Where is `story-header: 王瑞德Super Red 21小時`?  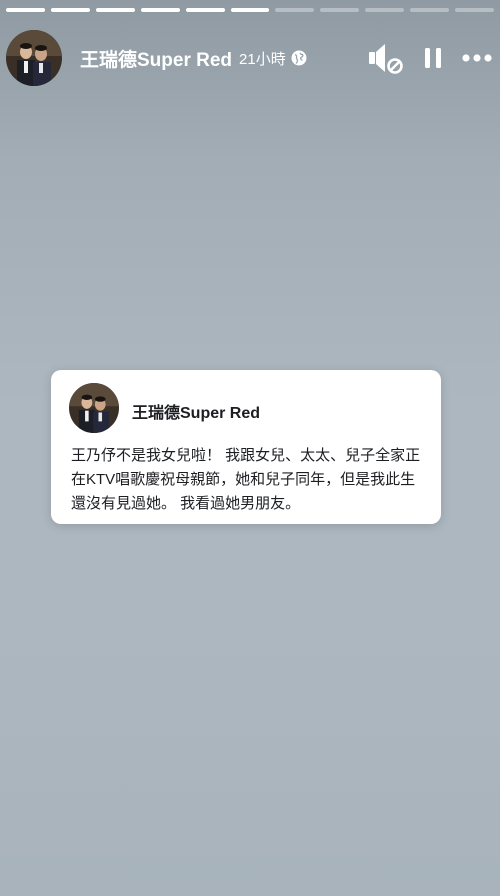
story-header: 王瑞德Super Red 21小時 is located at coordinates (249, 58).